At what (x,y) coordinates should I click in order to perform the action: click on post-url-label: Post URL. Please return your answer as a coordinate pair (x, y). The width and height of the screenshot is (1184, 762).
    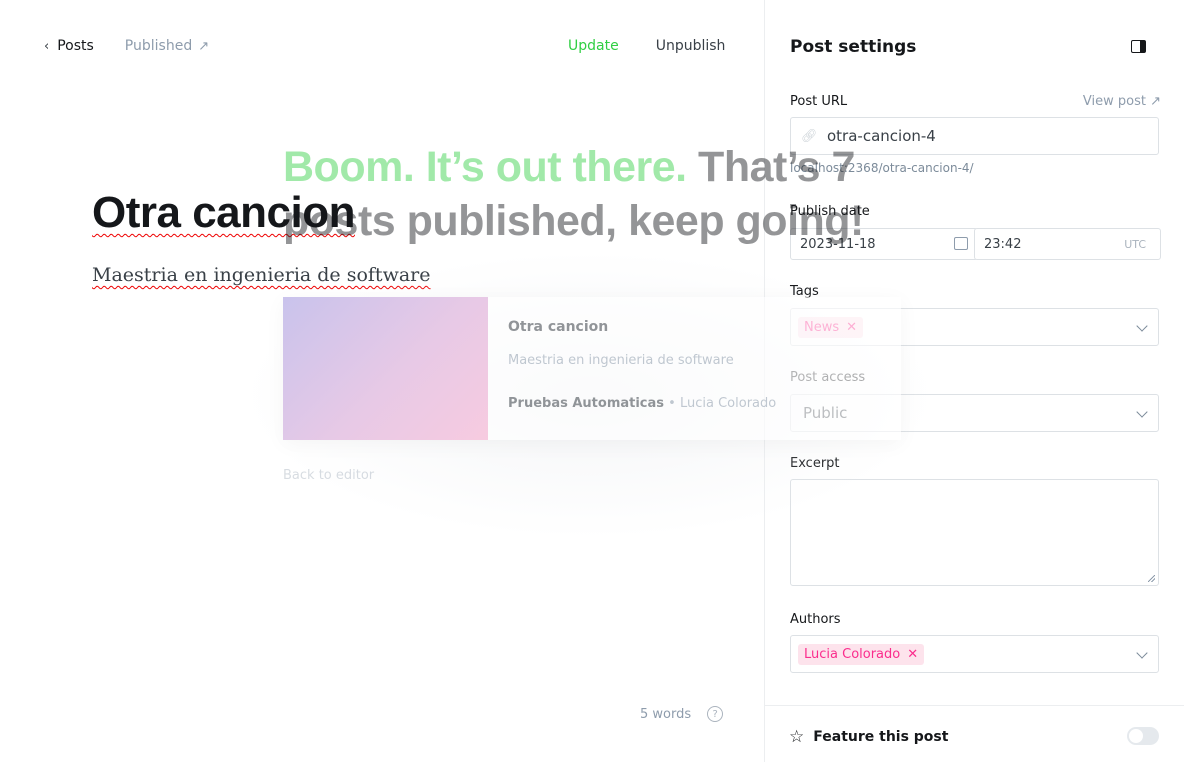
    Looking at the image, I should click on (819, 101).